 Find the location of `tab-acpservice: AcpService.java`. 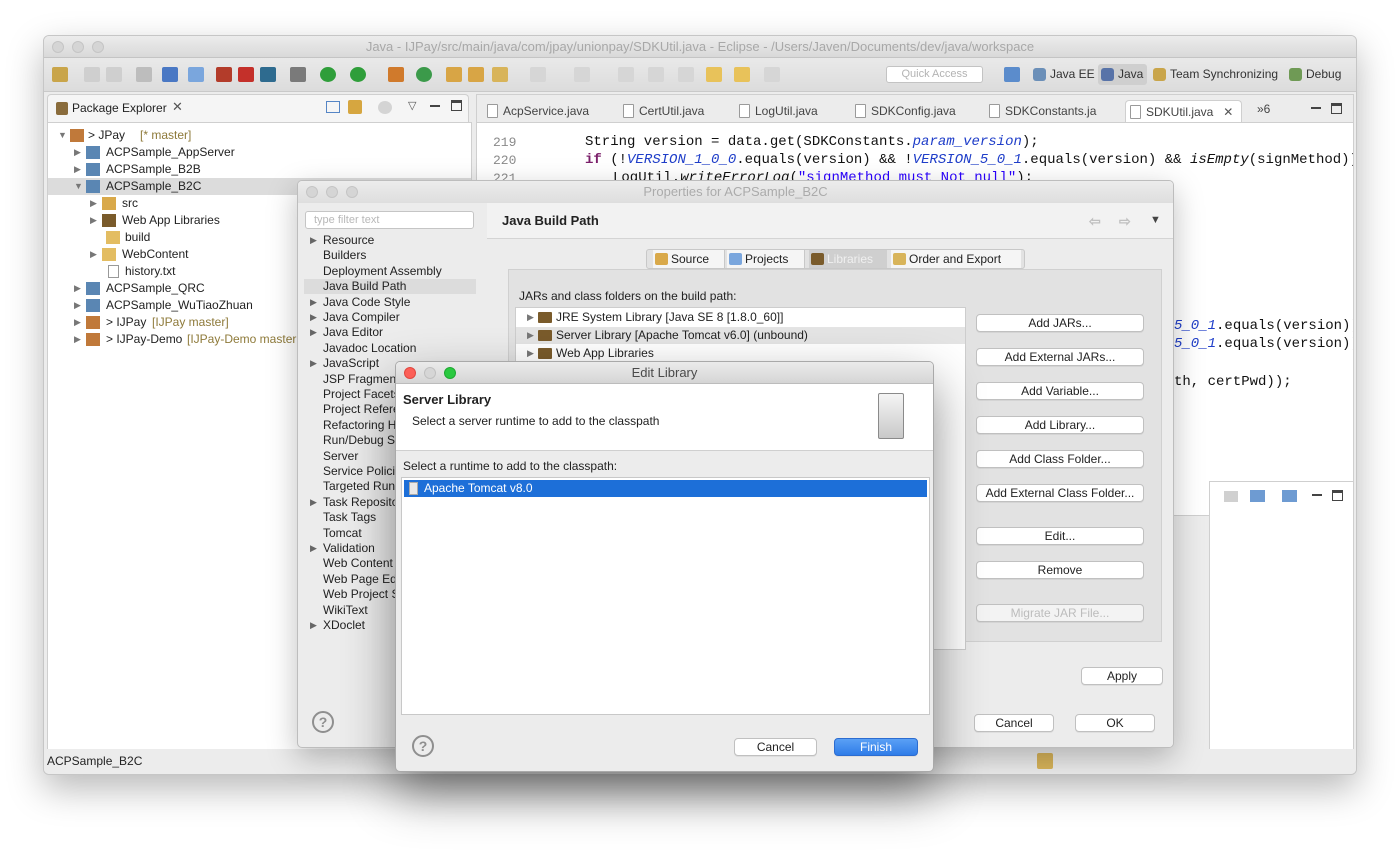

tab-acpservice: AcpService.java is located at coordinates (538, 111).